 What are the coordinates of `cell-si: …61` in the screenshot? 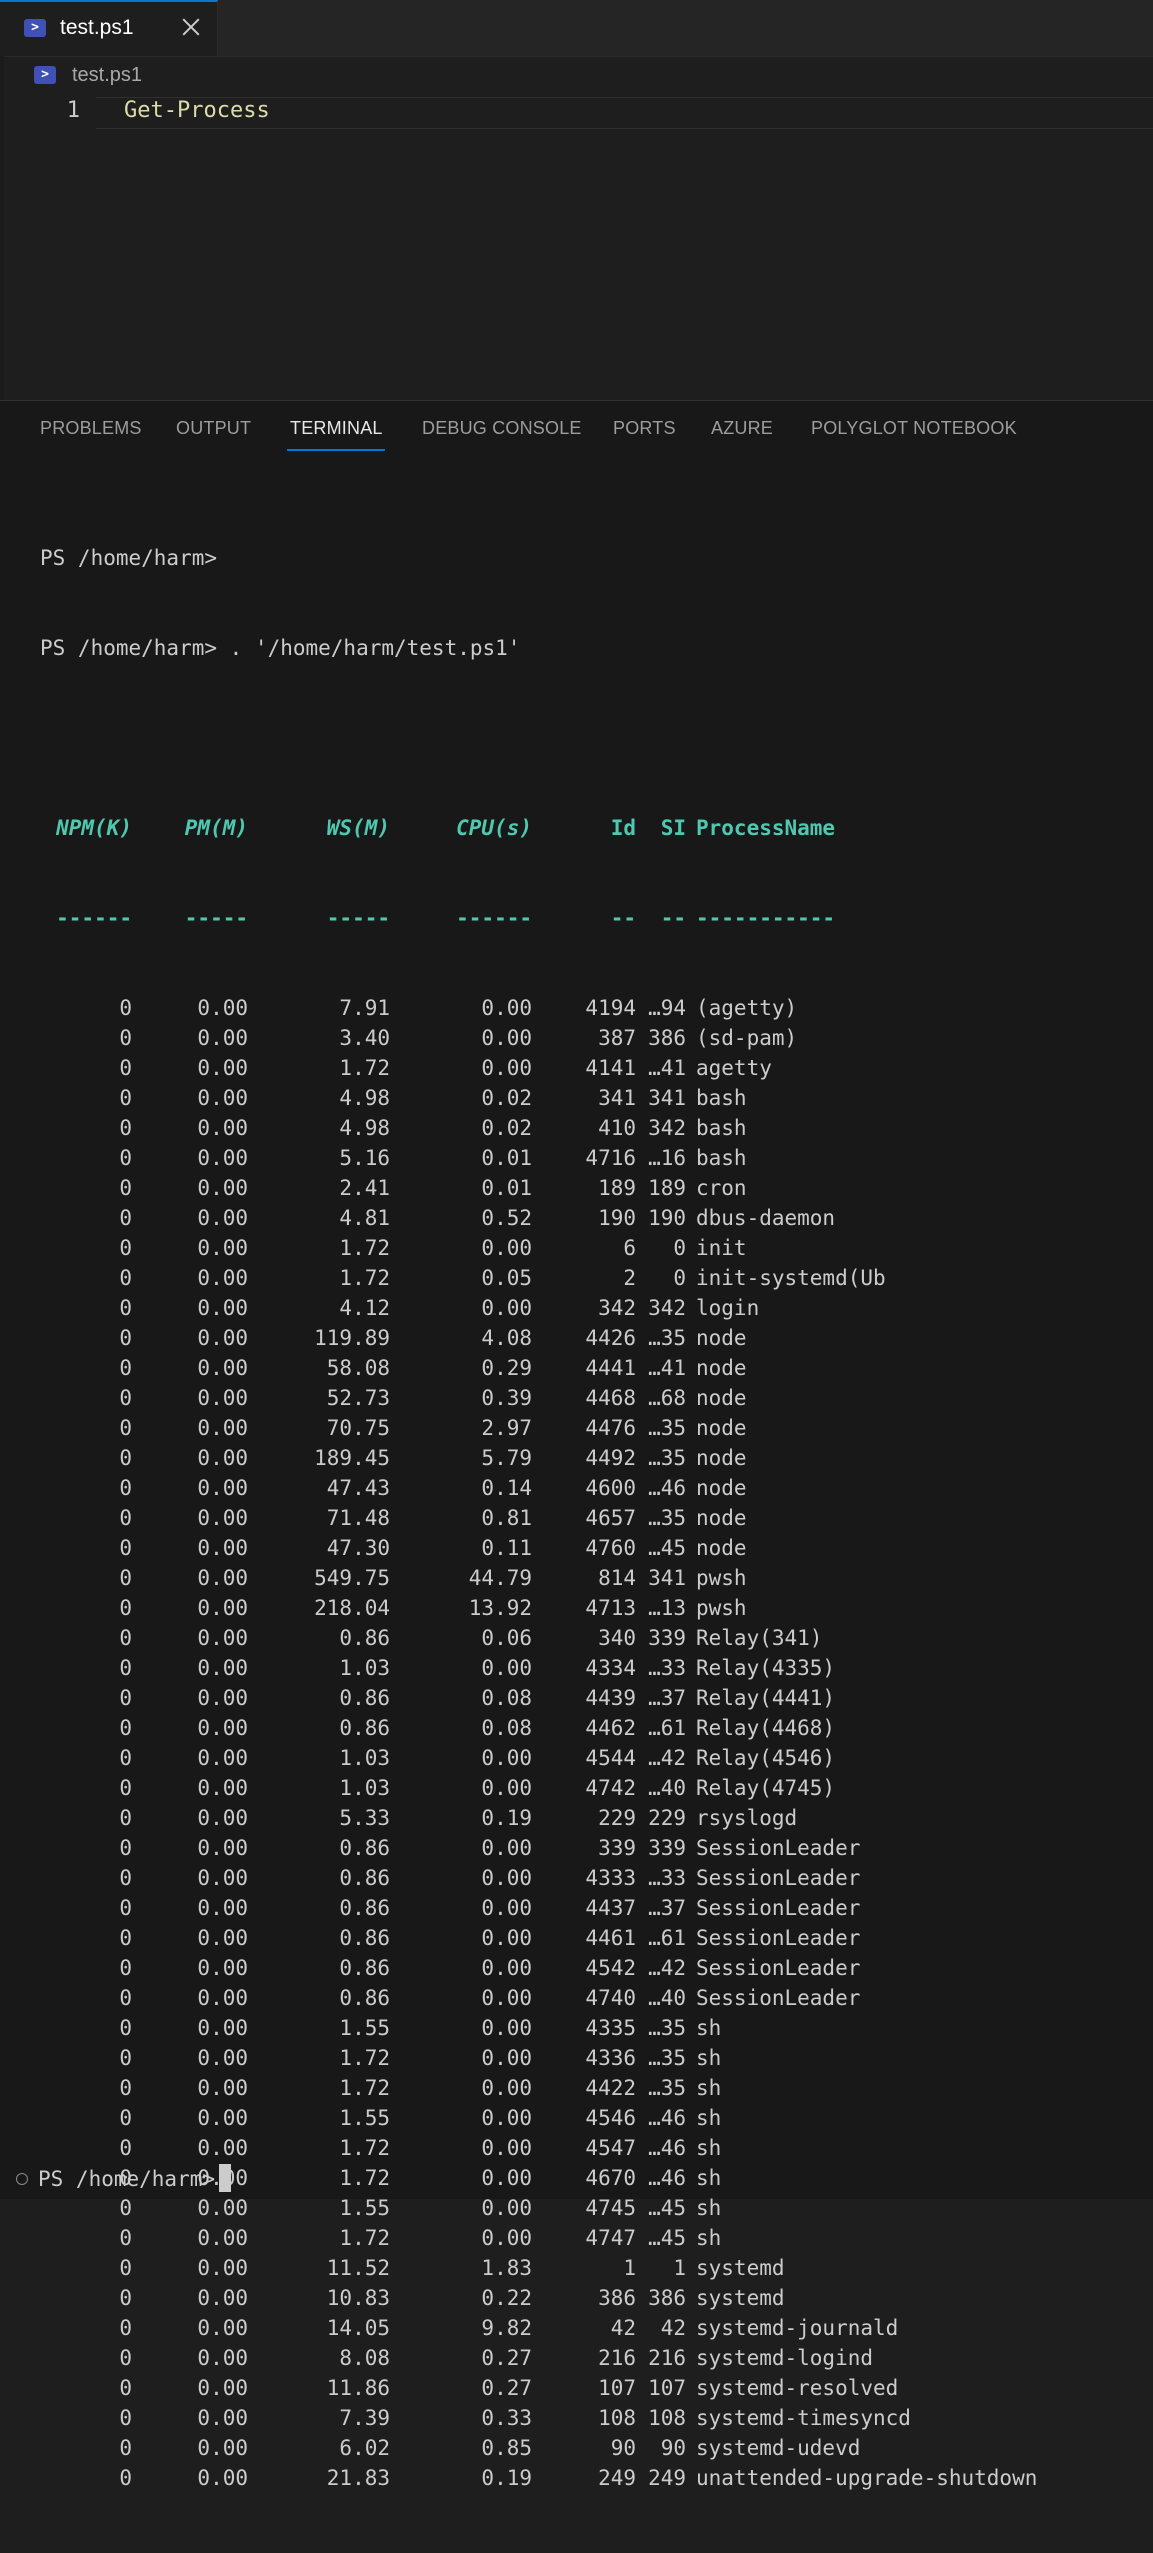 It's located at (667, 1728).